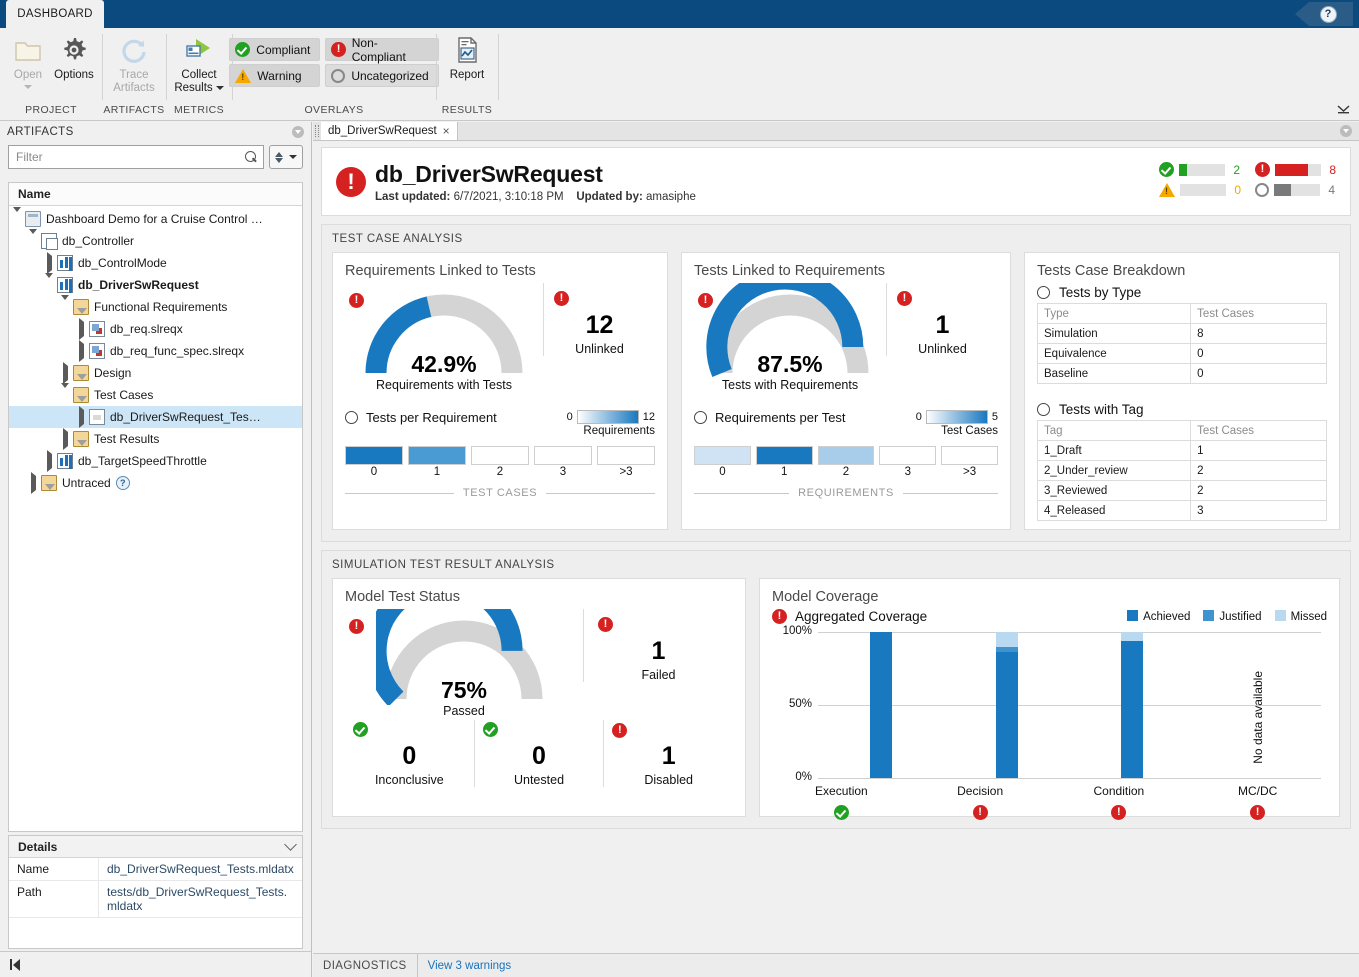  What do you see at coordinates (28, 60) in the screenshot?
I see `open-button: Open` at bounding box center [28, 60].